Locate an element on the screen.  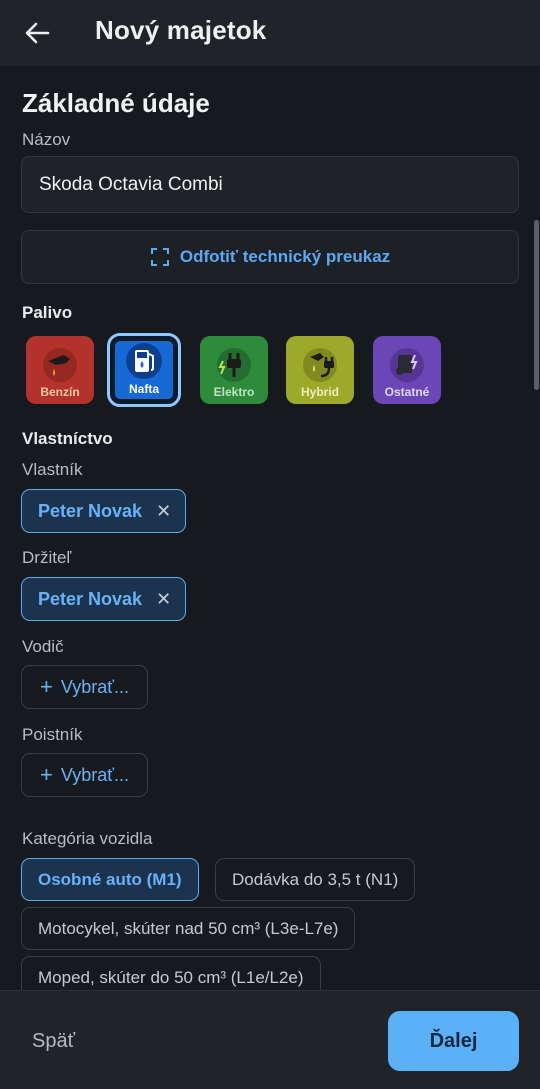
fuel-option-elektro: Elektro is located at coordinates (234, 370).